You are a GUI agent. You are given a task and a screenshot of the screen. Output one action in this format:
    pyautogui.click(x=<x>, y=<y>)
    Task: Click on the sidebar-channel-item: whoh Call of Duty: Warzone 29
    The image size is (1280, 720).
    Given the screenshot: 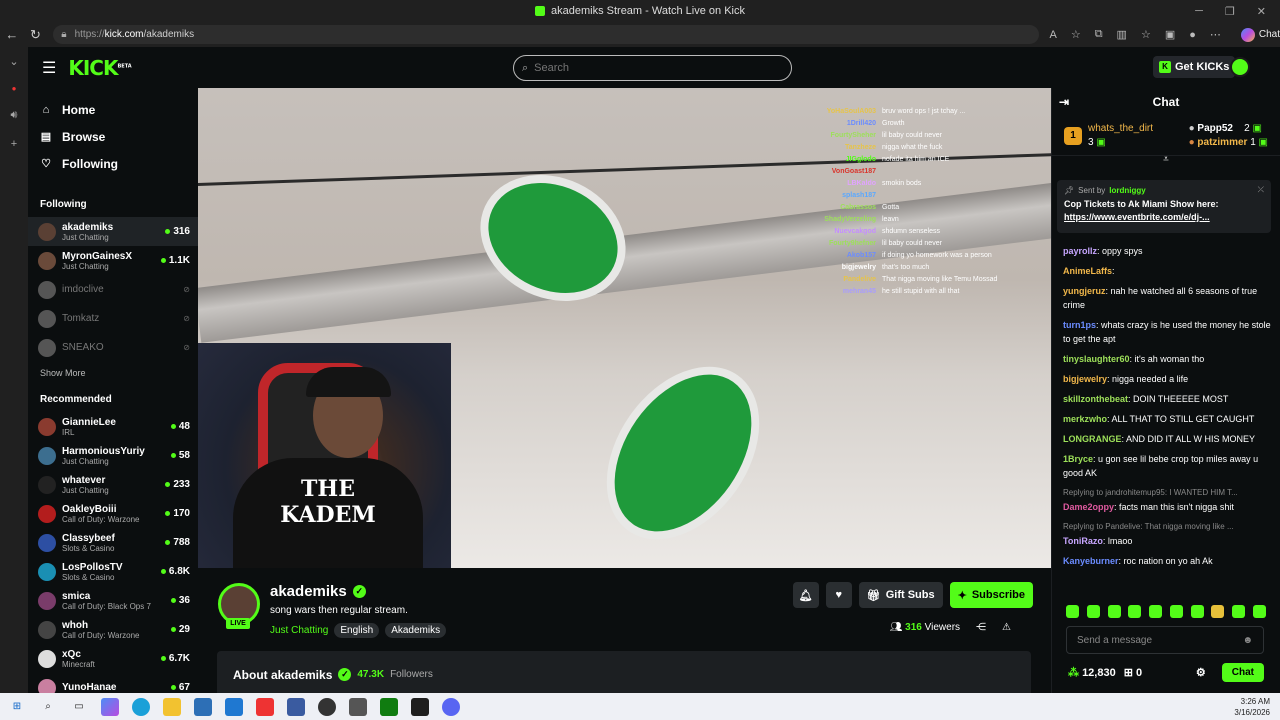 What is the action you would take?
    pyautogui.click(x=113, y=629)
    